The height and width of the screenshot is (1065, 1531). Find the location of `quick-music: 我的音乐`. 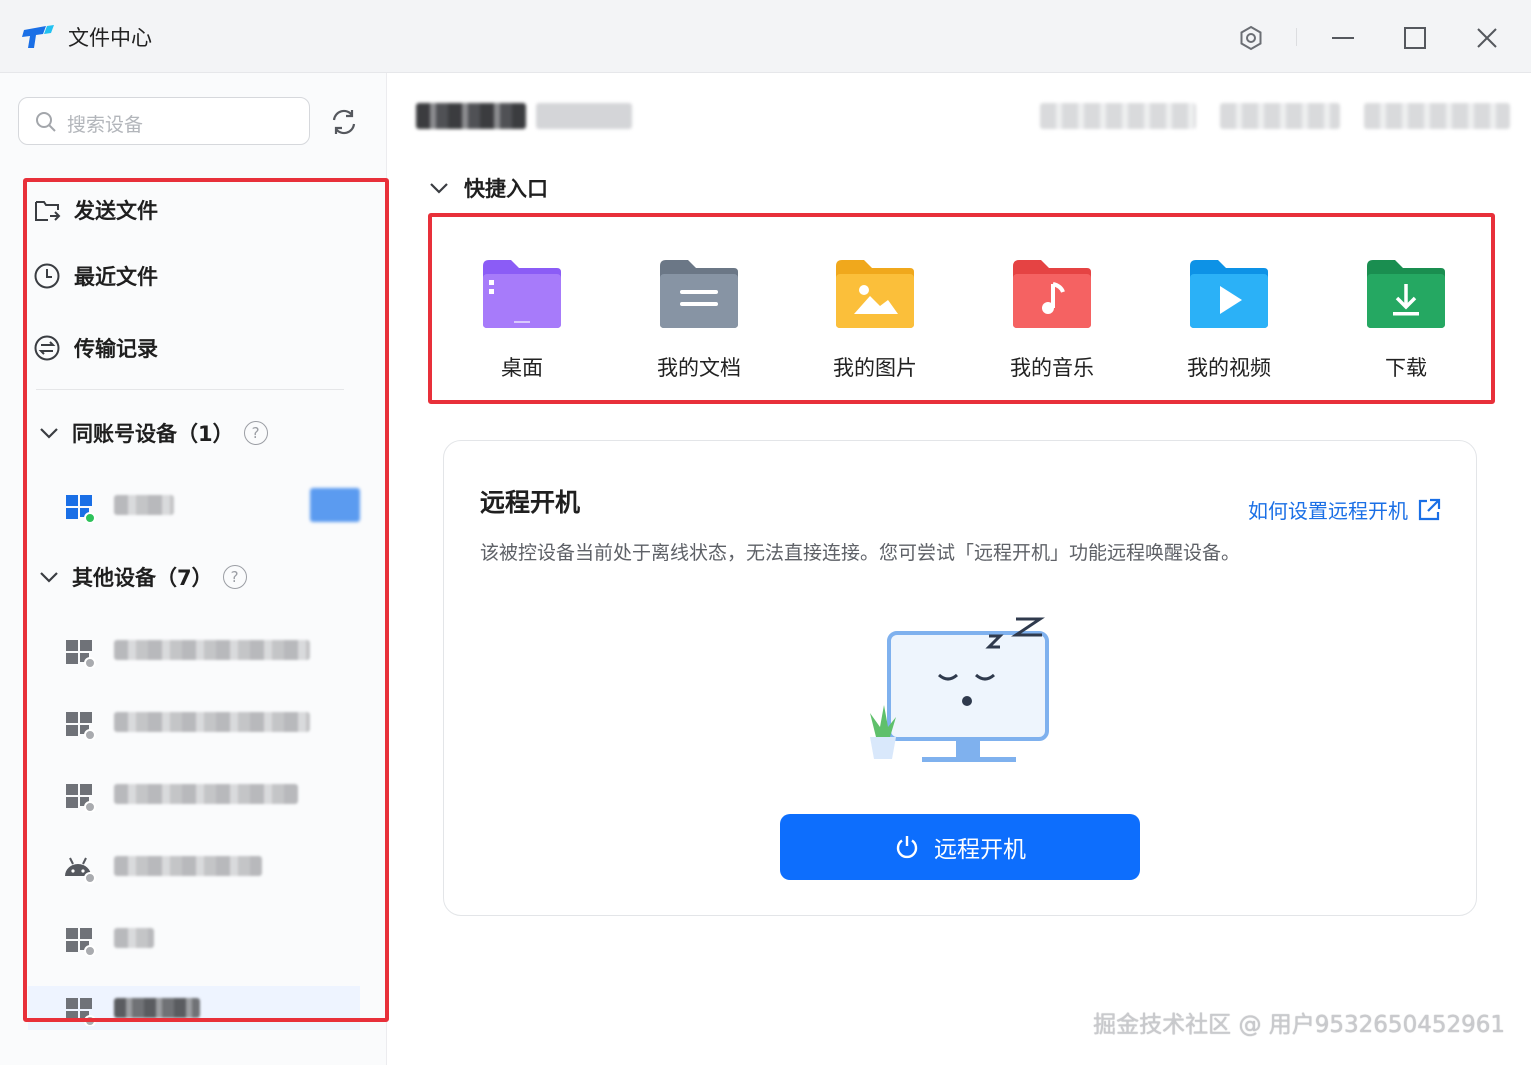

quick-music: 我的音乐 is located at coordinates (1052, 323).